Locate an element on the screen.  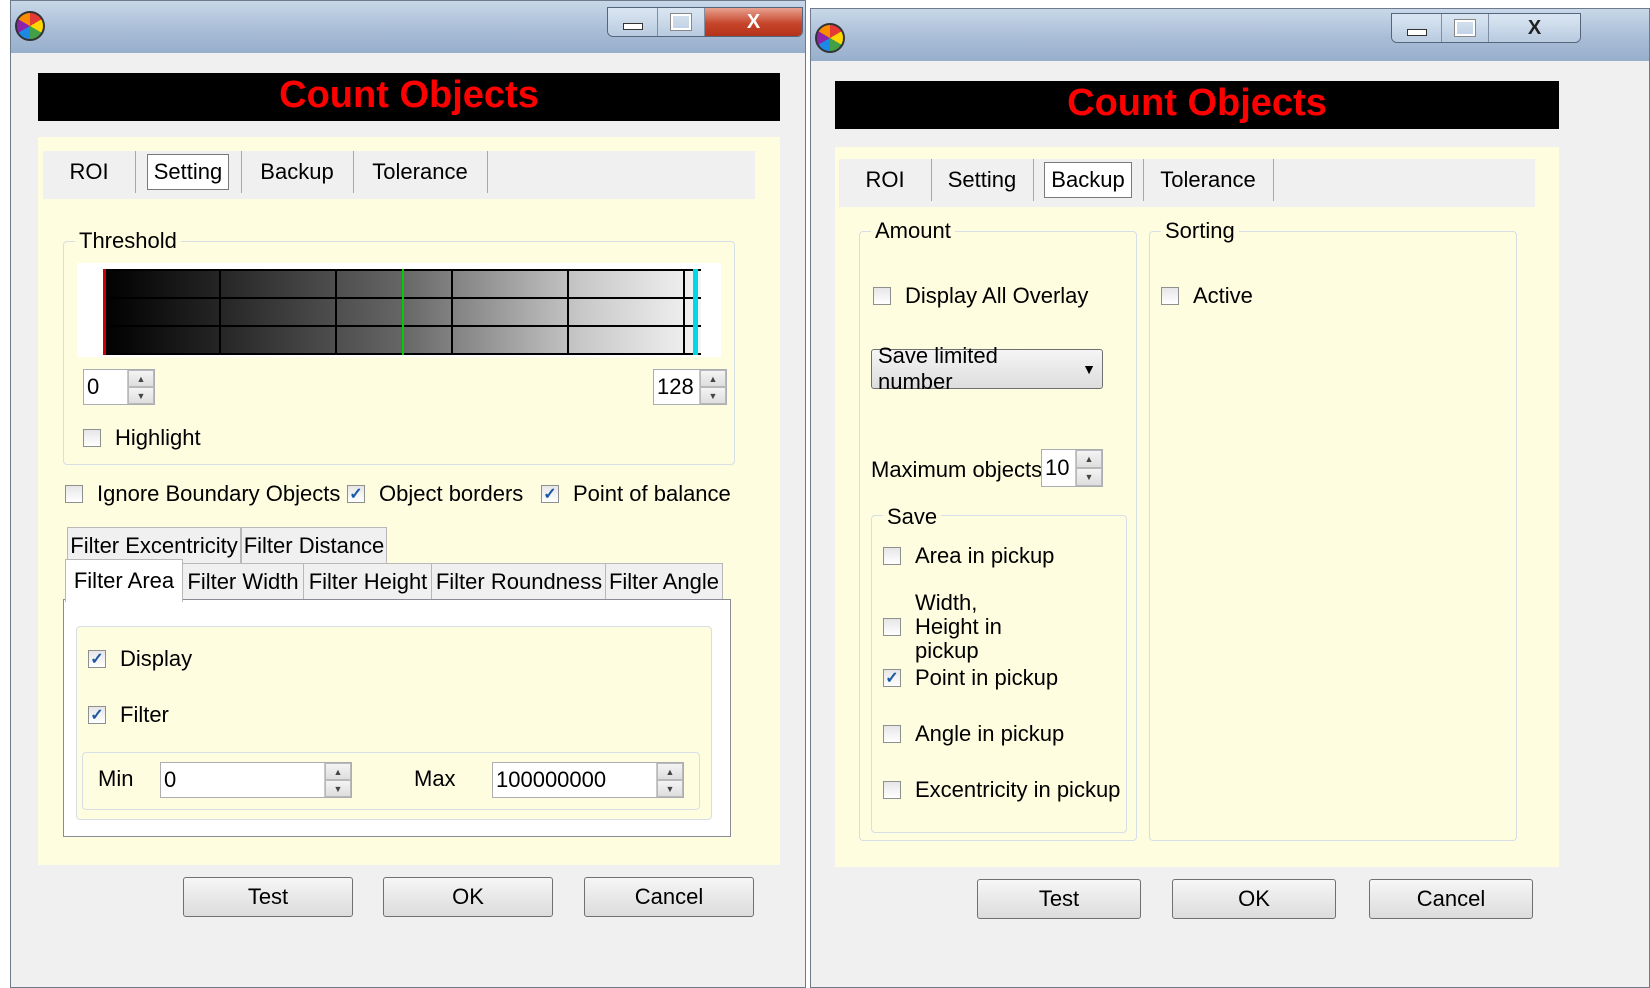
threshold-group-label: Threshold is located at coordinates (128, 241).